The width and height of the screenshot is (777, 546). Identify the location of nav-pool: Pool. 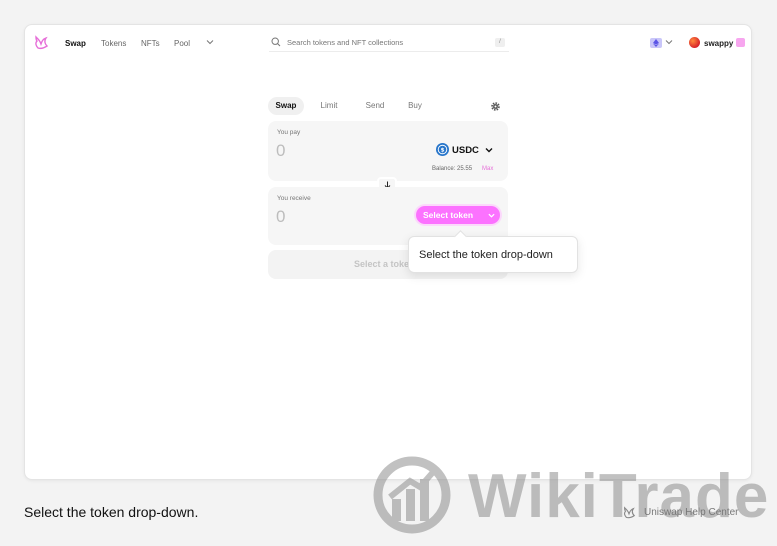
(182, 43).